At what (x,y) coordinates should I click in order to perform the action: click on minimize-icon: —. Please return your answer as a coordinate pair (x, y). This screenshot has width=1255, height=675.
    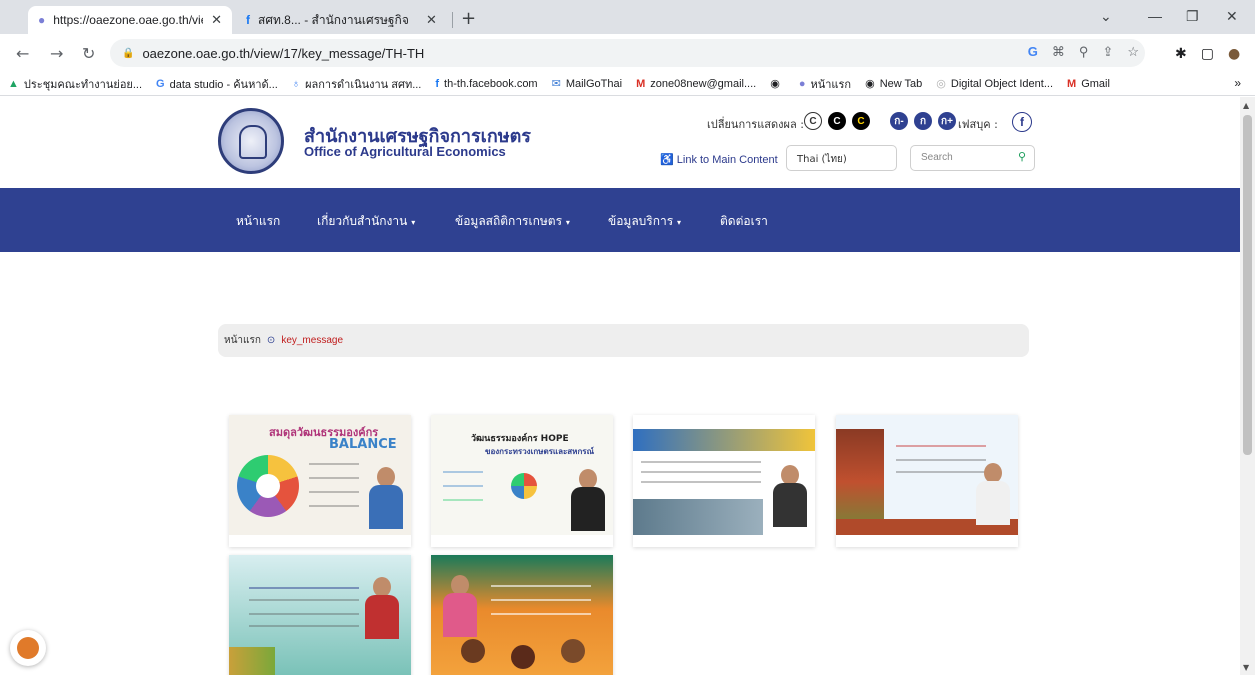
    Looking at the image, I should click on (1155, 16).